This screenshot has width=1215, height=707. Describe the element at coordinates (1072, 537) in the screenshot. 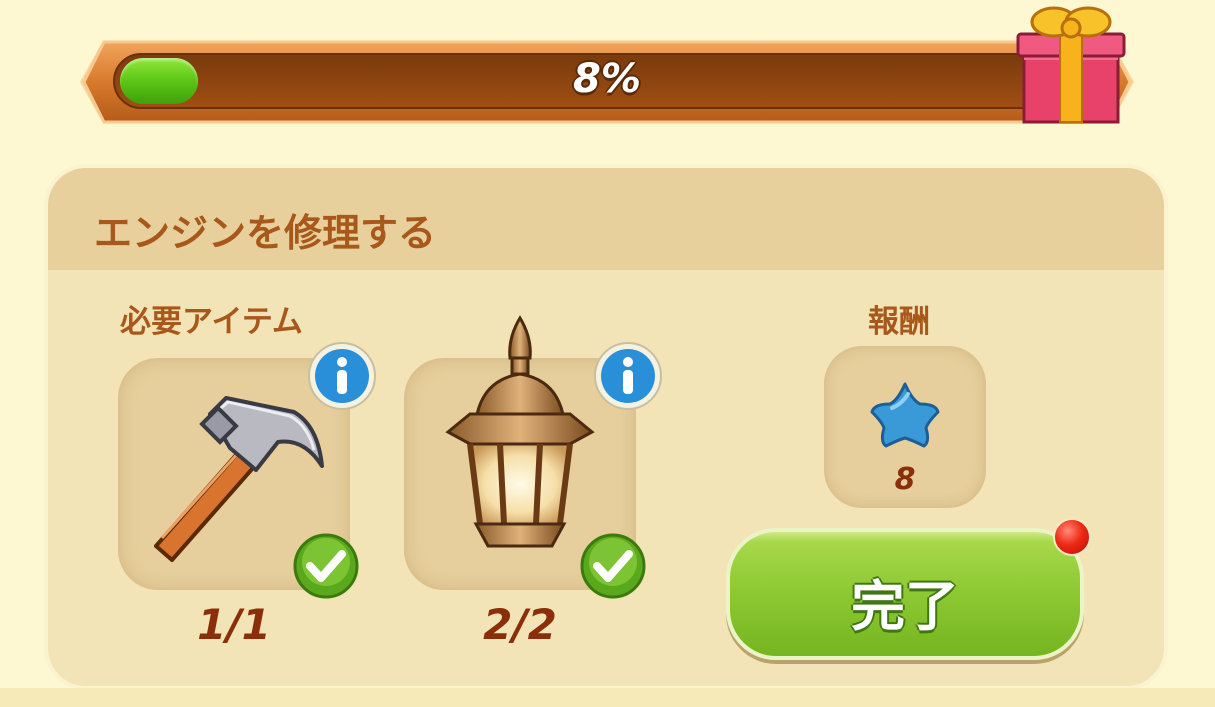

I see `notification-dot` at that location.